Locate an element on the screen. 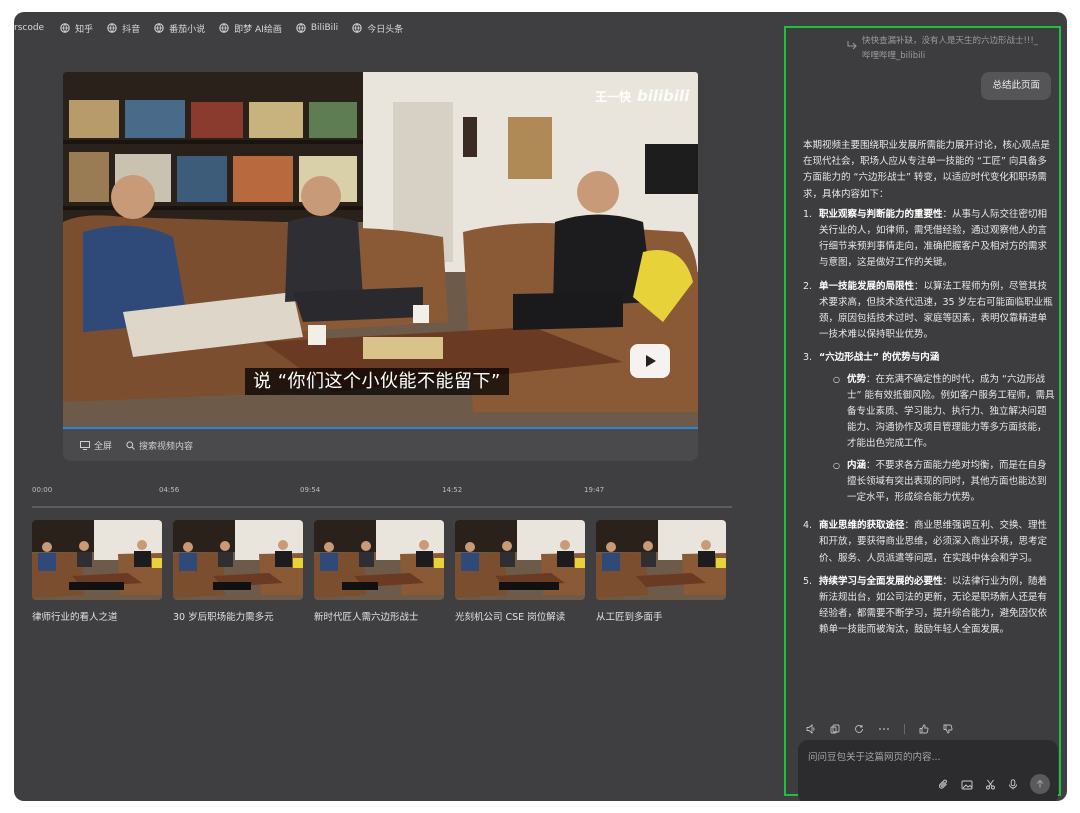 Image resolution: width=1080 pixels, height=813 pixels. thumbs-down-icon is located at coordinates (948, 729).